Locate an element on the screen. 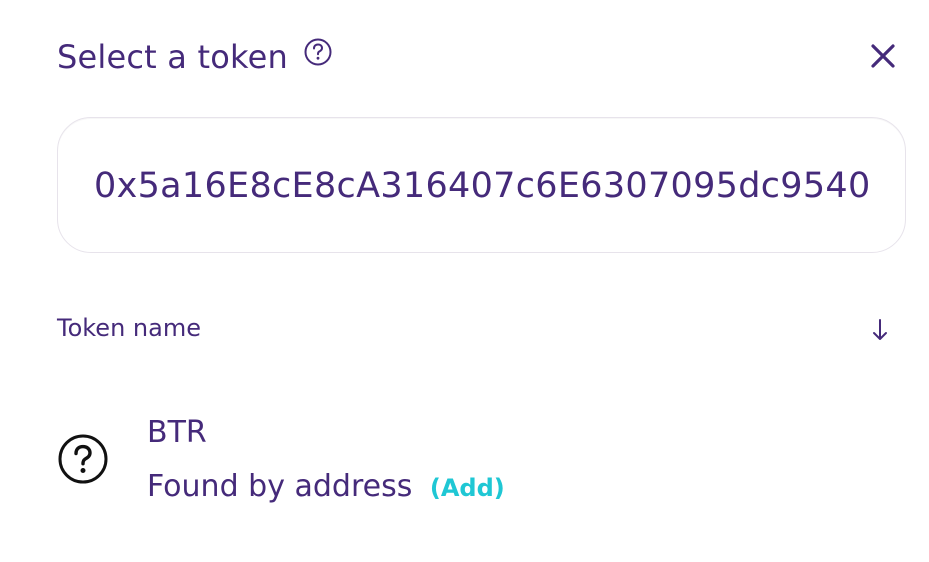 This screenshot has height=562, width=929. arrow-down-icon is located at coordinates (880, 330).